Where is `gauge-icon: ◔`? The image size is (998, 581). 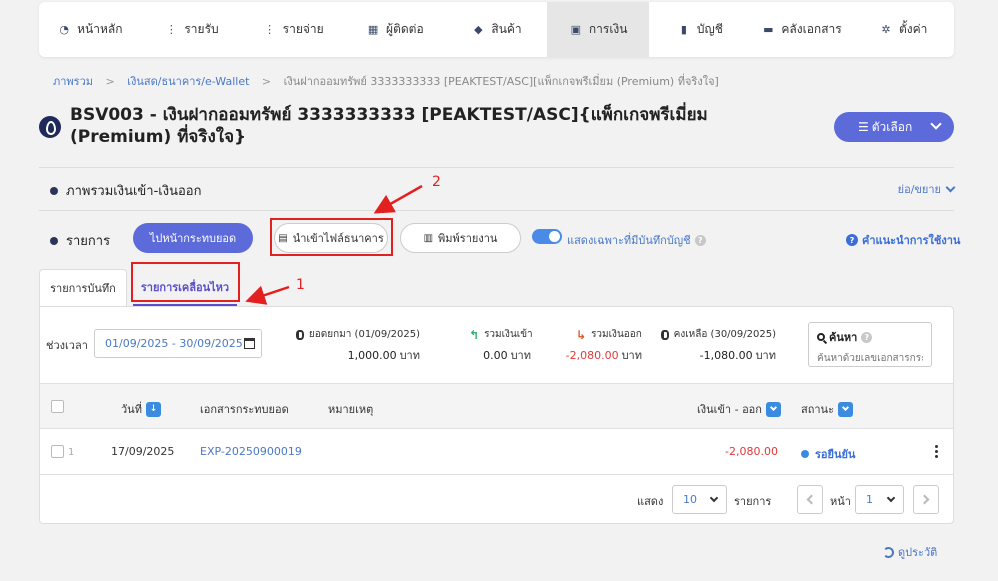
gauge-icon: ◔ is located at coordinates (64, 29).